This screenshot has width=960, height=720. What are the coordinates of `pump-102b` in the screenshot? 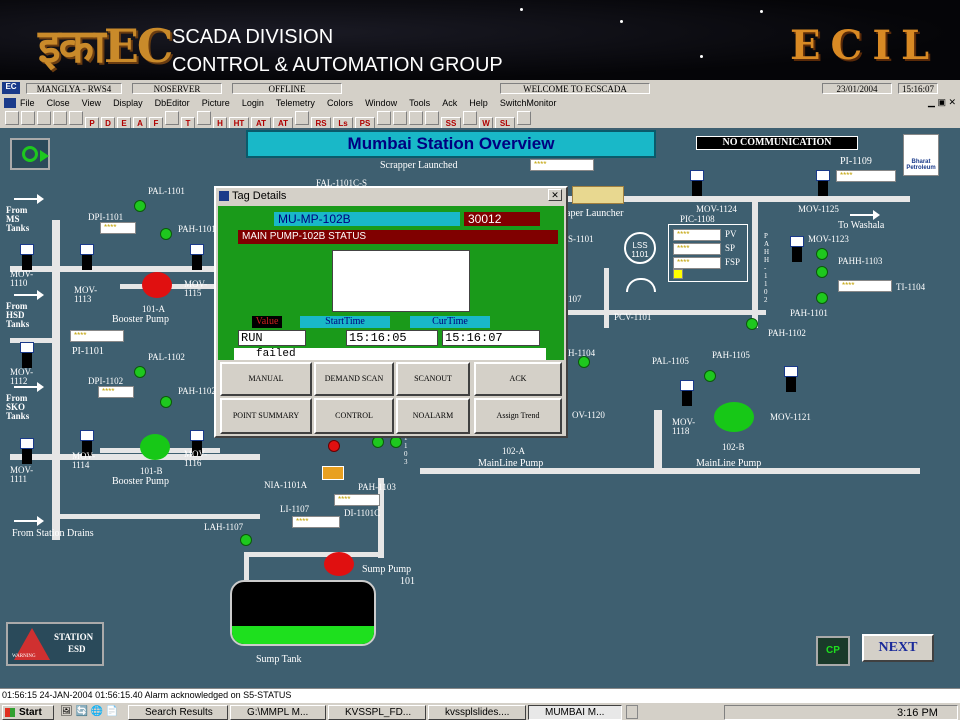 It's located at (734, 417).